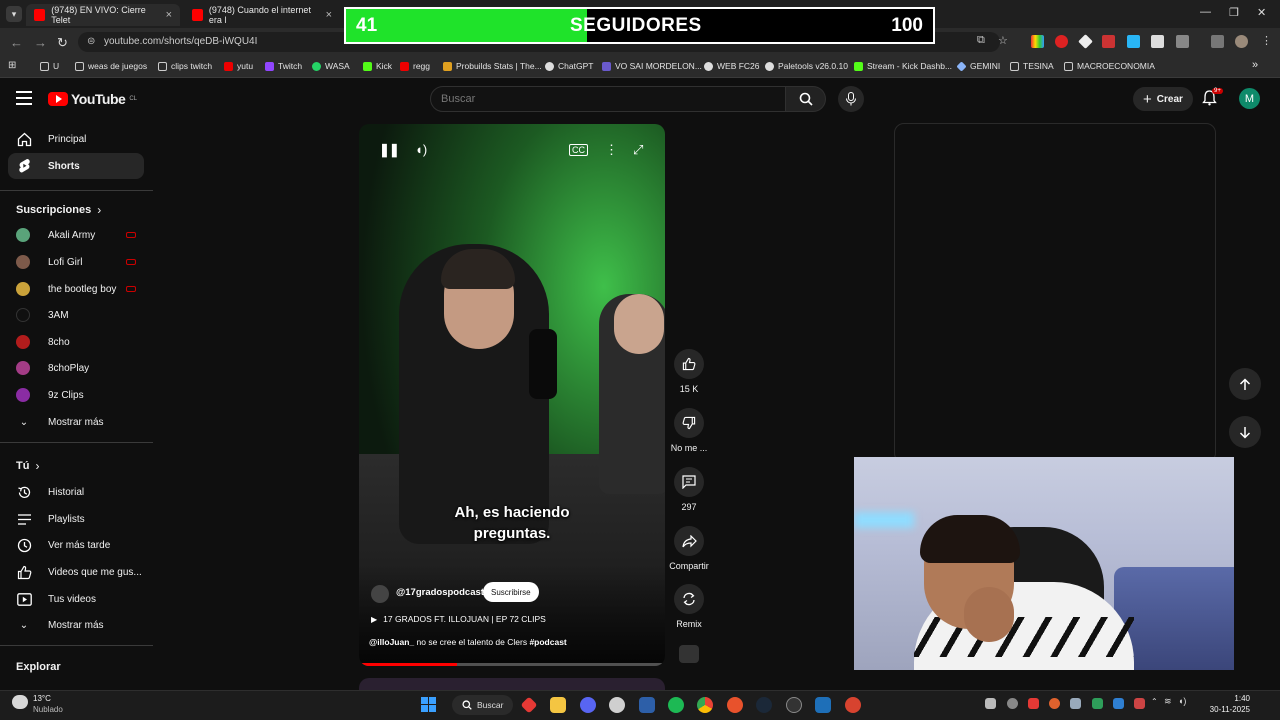 Image resolution: width=1280 pixels, height=720 pixels. I want to click on weather-description: Nublado, so click(48, 709).